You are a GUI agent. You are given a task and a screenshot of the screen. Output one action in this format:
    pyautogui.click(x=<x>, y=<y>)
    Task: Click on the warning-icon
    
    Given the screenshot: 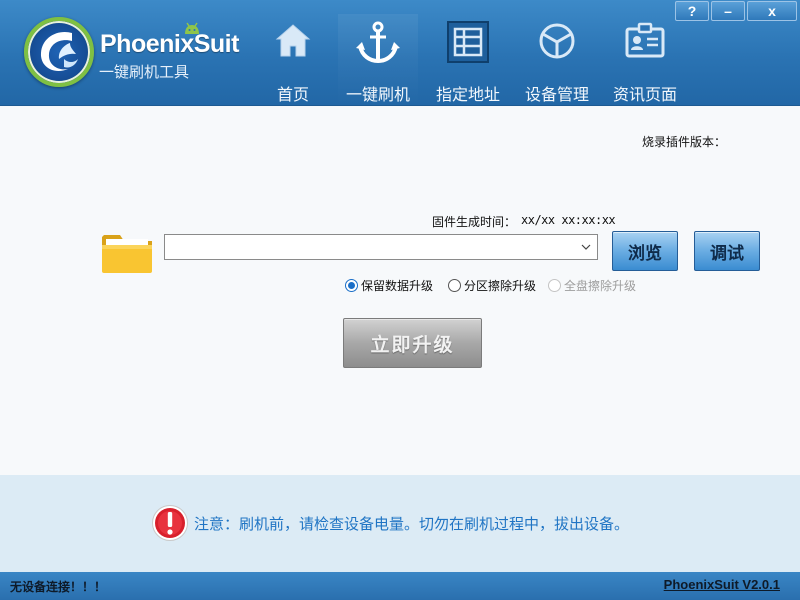 What is the action you would take?
    pyautogui.click(x=170, y=525)
    